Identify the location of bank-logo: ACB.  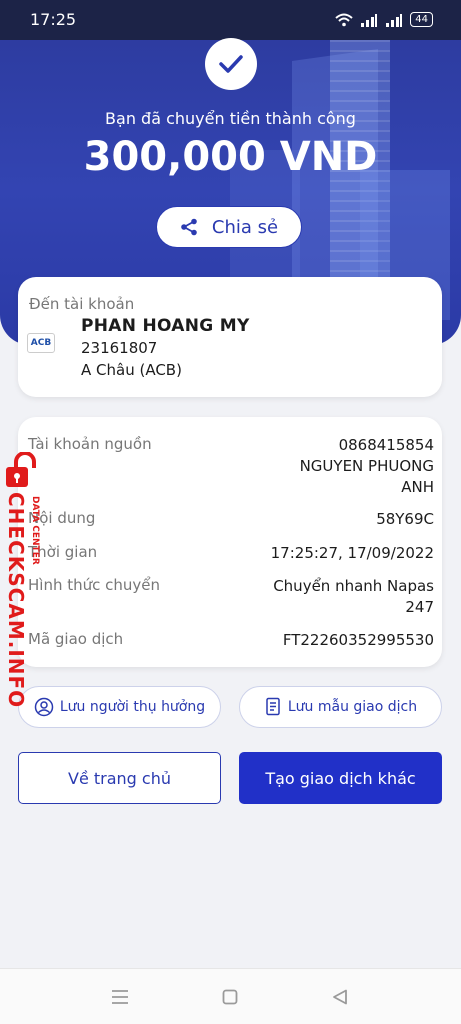
(41, 343).